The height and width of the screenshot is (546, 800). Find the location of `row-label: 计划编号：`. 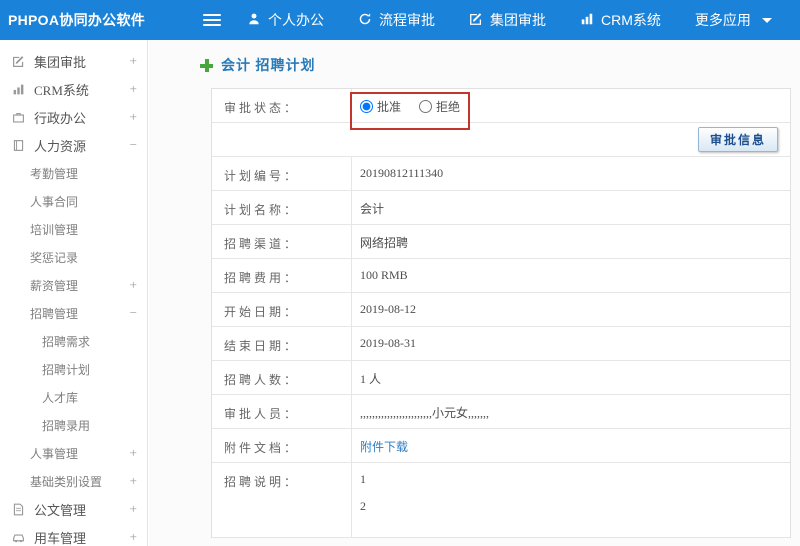

row-label: 计划编号： is located at coordinates (282, 173).